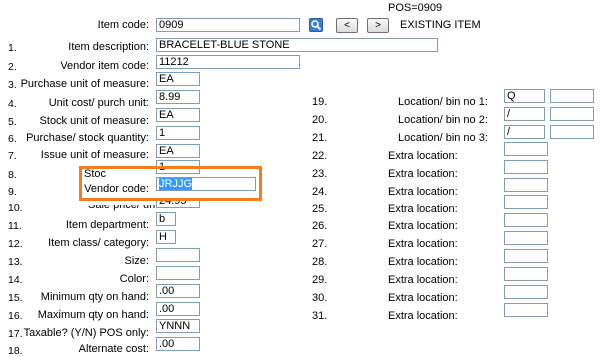 Image resolution: width=600 pixels, height=357 pixels. I want to click on row-number: 27., so click(320, 244).